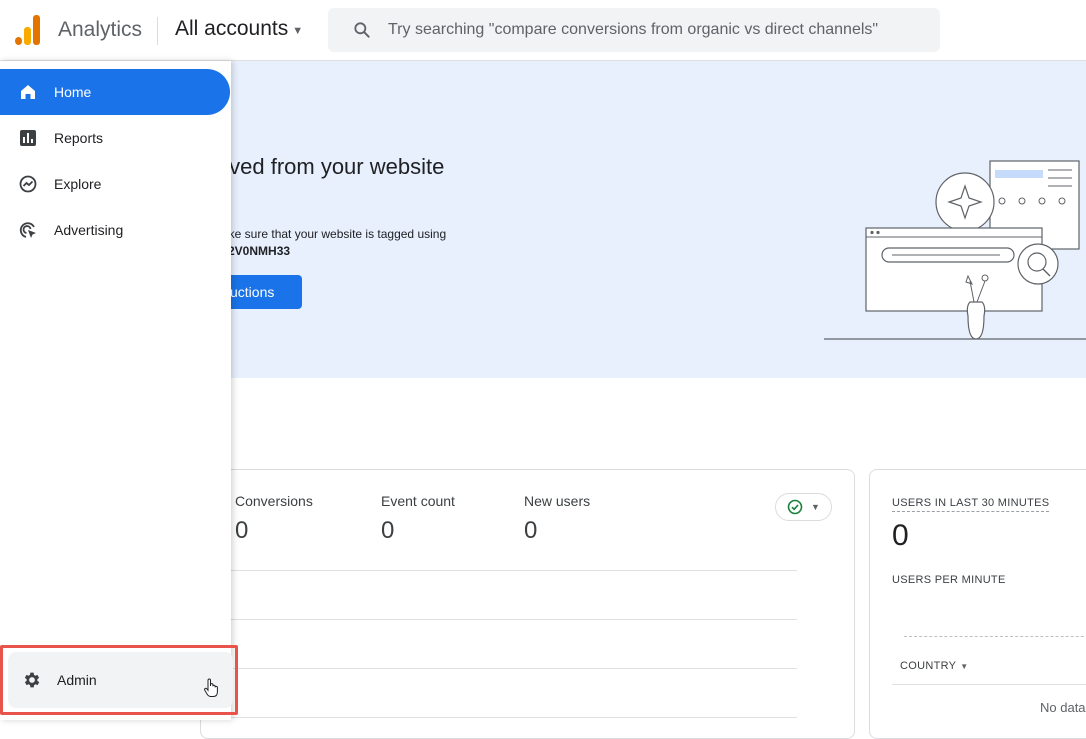 The width and height of the screenshot is (1086, 739). I want to click on check-circle-icon, so click(795, 507).